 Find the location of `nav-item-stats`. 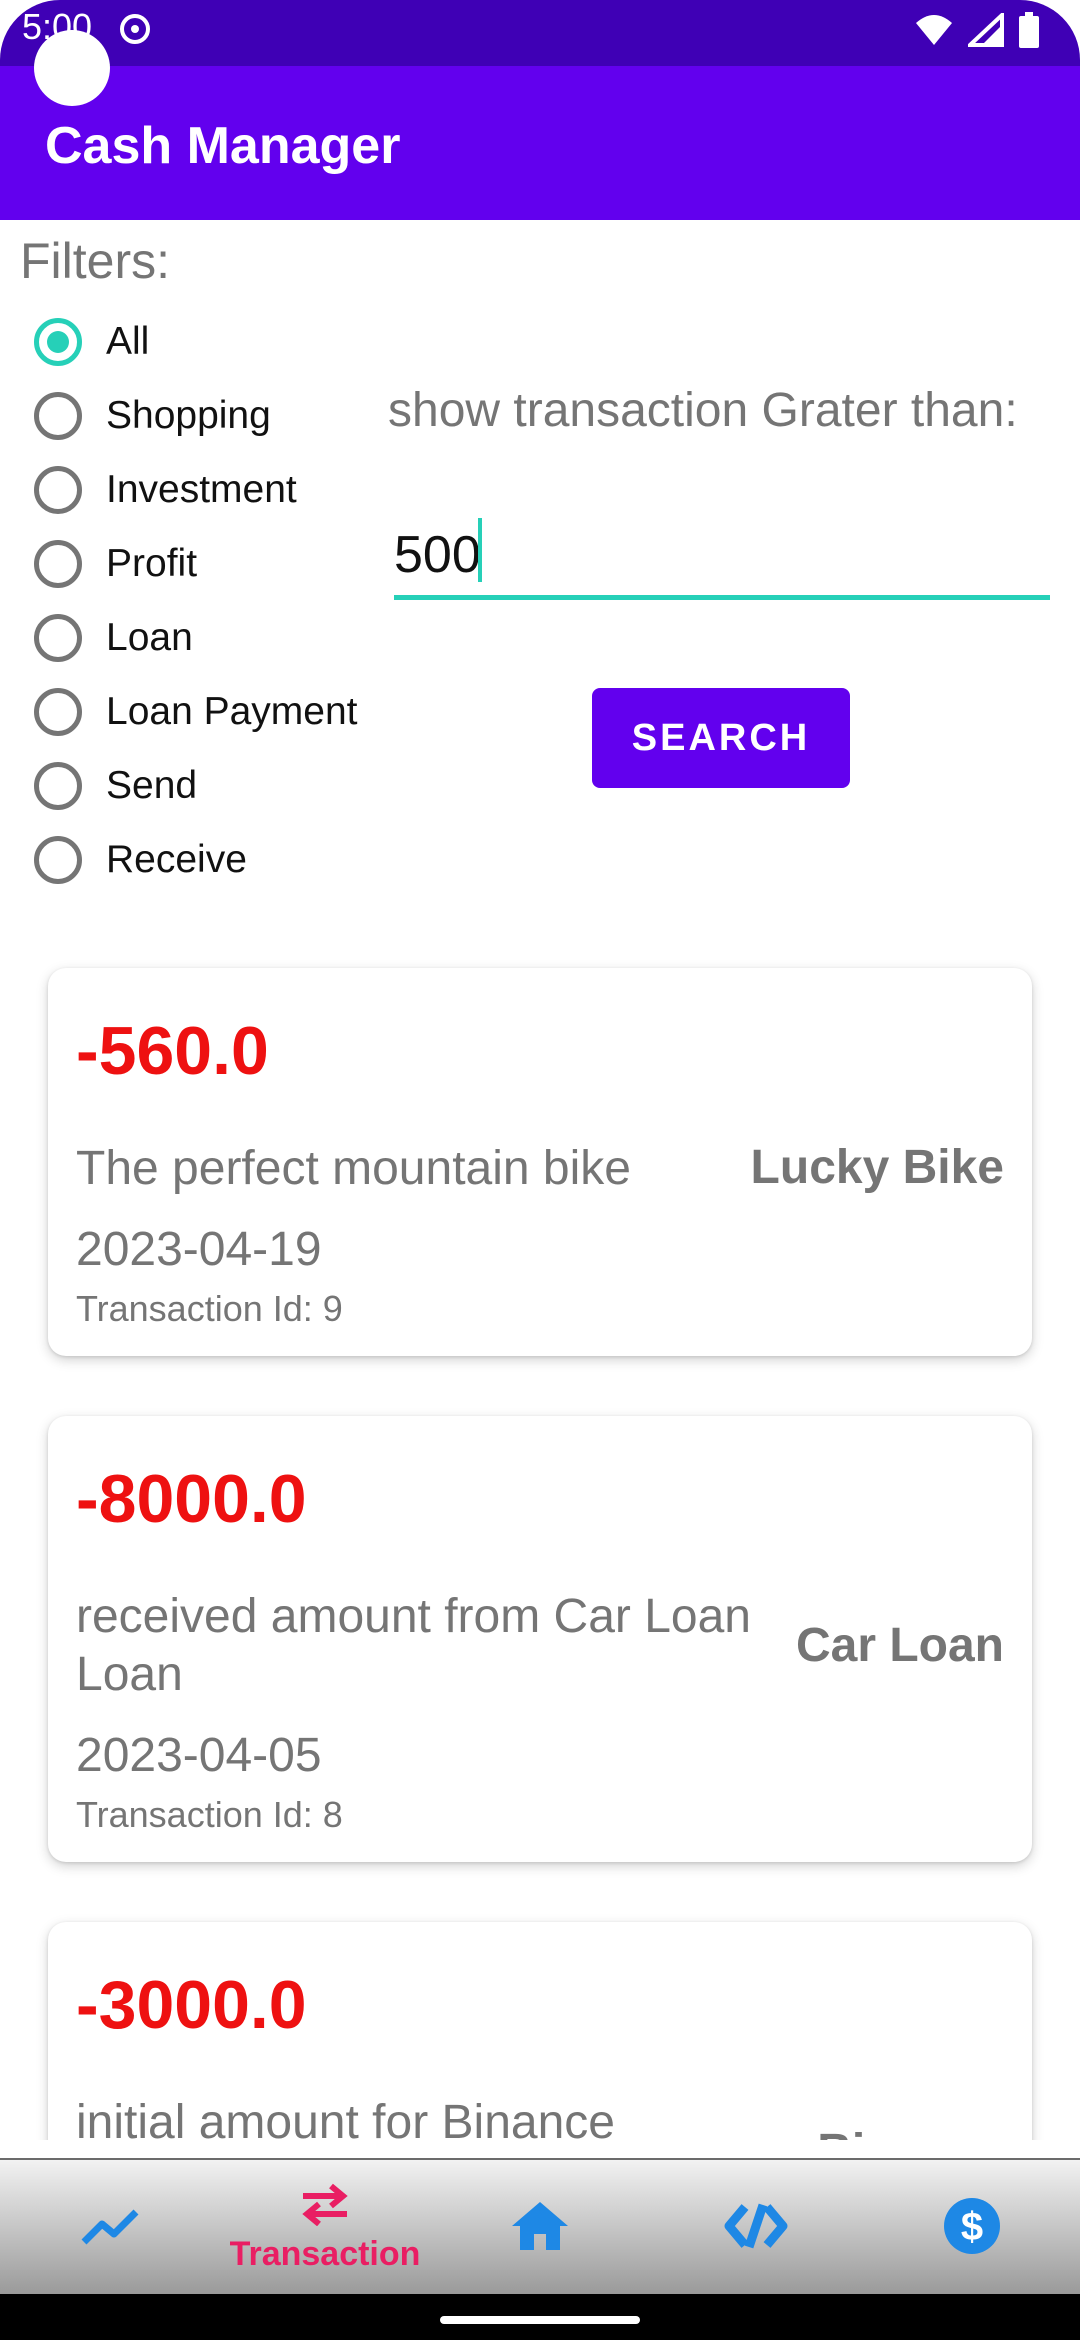

nav-item-stats is located at coordinates (110, 2228).